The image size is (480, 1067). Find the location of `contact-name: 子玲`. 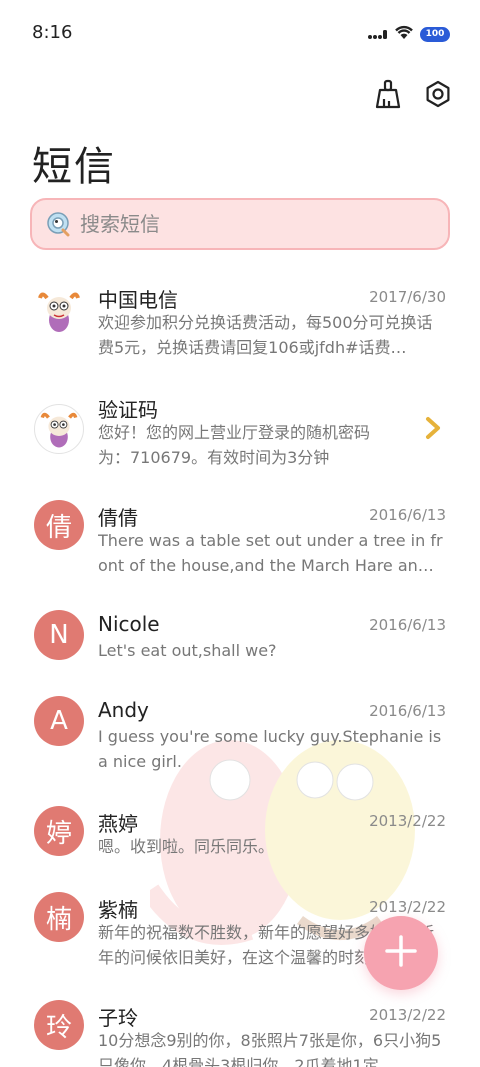

contact-name: 子玲 is located at coordinates (118, 1018).